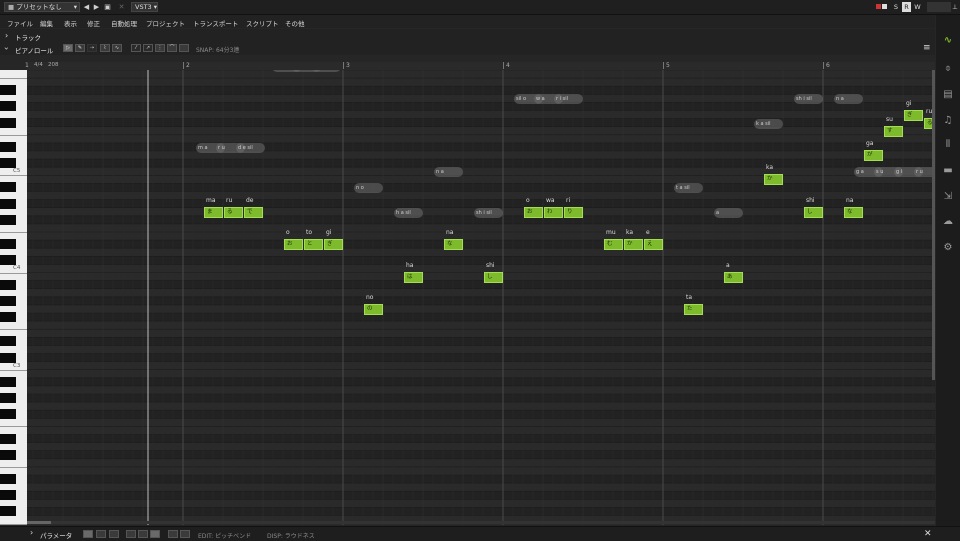 This screenshot has width=960, height=541. I want to click on note: が, so click(873, 155).